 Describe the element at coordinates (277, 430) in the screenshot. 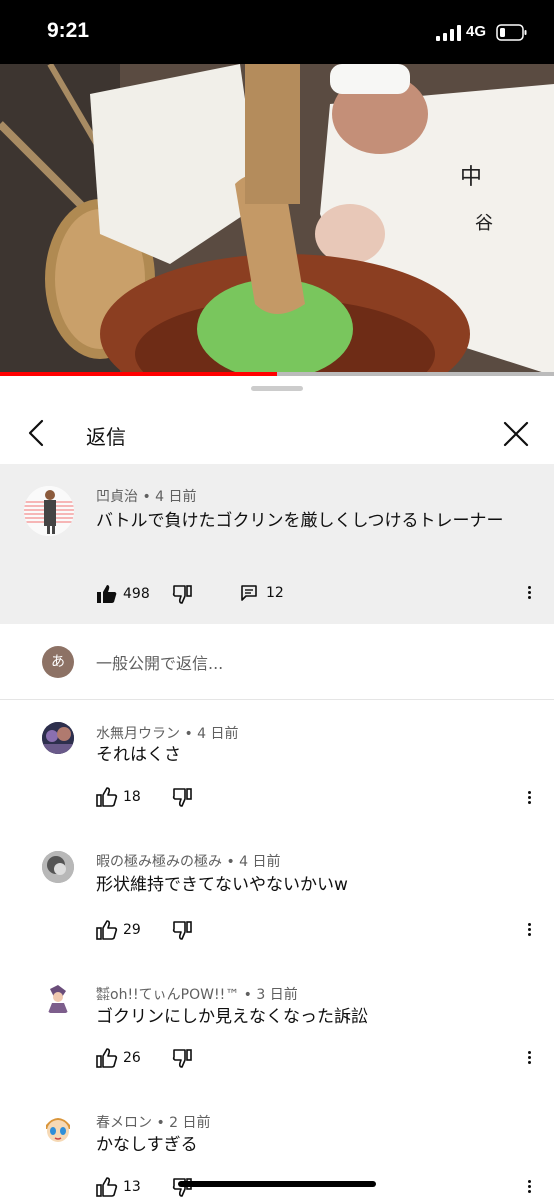

I see `panel-header: 返信` at that location.